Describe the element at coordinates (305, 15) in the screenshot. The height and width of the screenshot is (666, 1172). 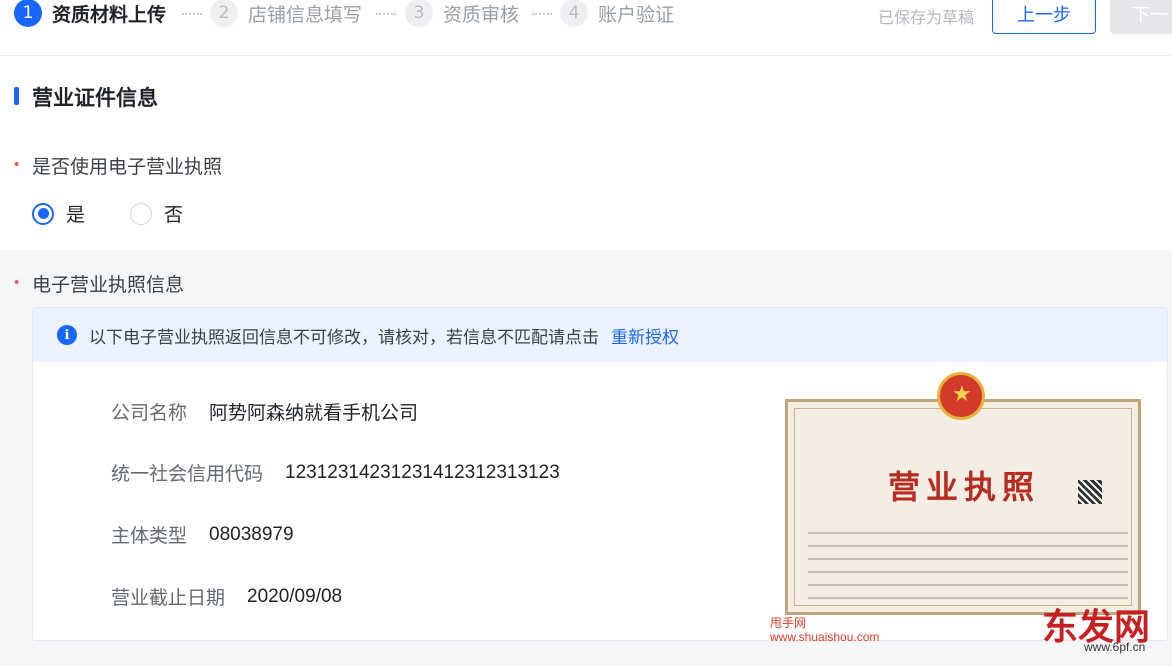
I see `step-label: 店铺信息填写` at that location.